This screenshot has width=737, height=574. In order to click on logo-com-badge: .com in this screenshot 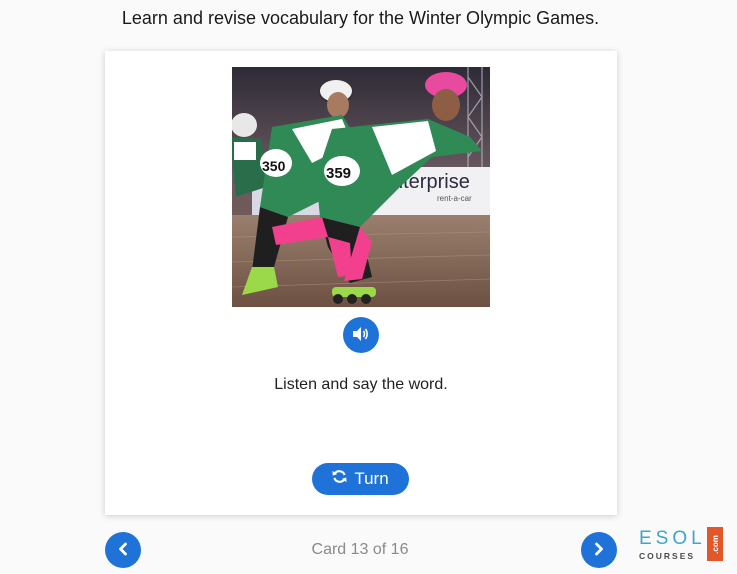, I will do `click(715, 544)`.